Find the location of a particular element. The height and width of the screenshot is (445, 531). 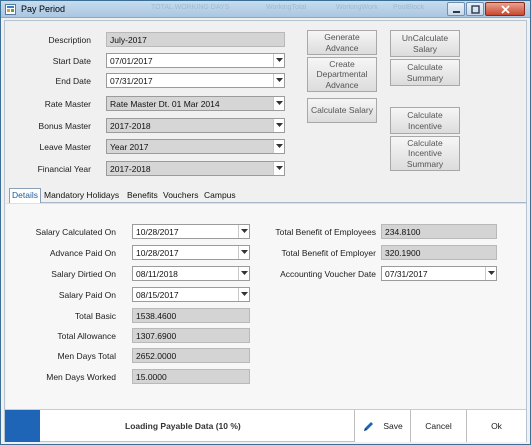

tab-benefits: Benefits is located at coordinates (142, 195).